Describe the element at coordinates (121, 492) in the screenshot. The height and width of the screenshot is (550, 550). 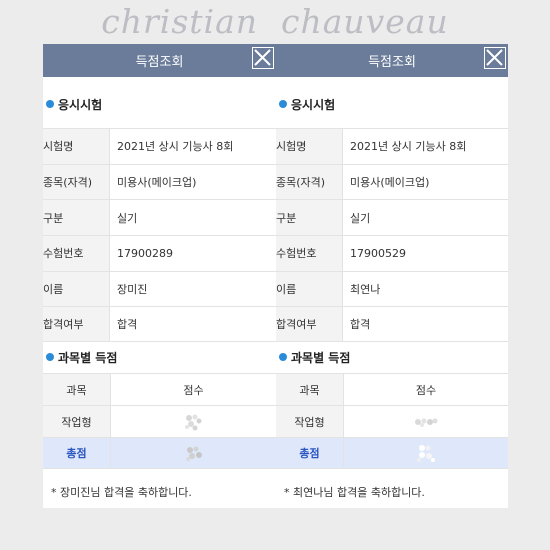
I see `congrats-message: * 장미진님 합격을 축하합니다.` at that location.